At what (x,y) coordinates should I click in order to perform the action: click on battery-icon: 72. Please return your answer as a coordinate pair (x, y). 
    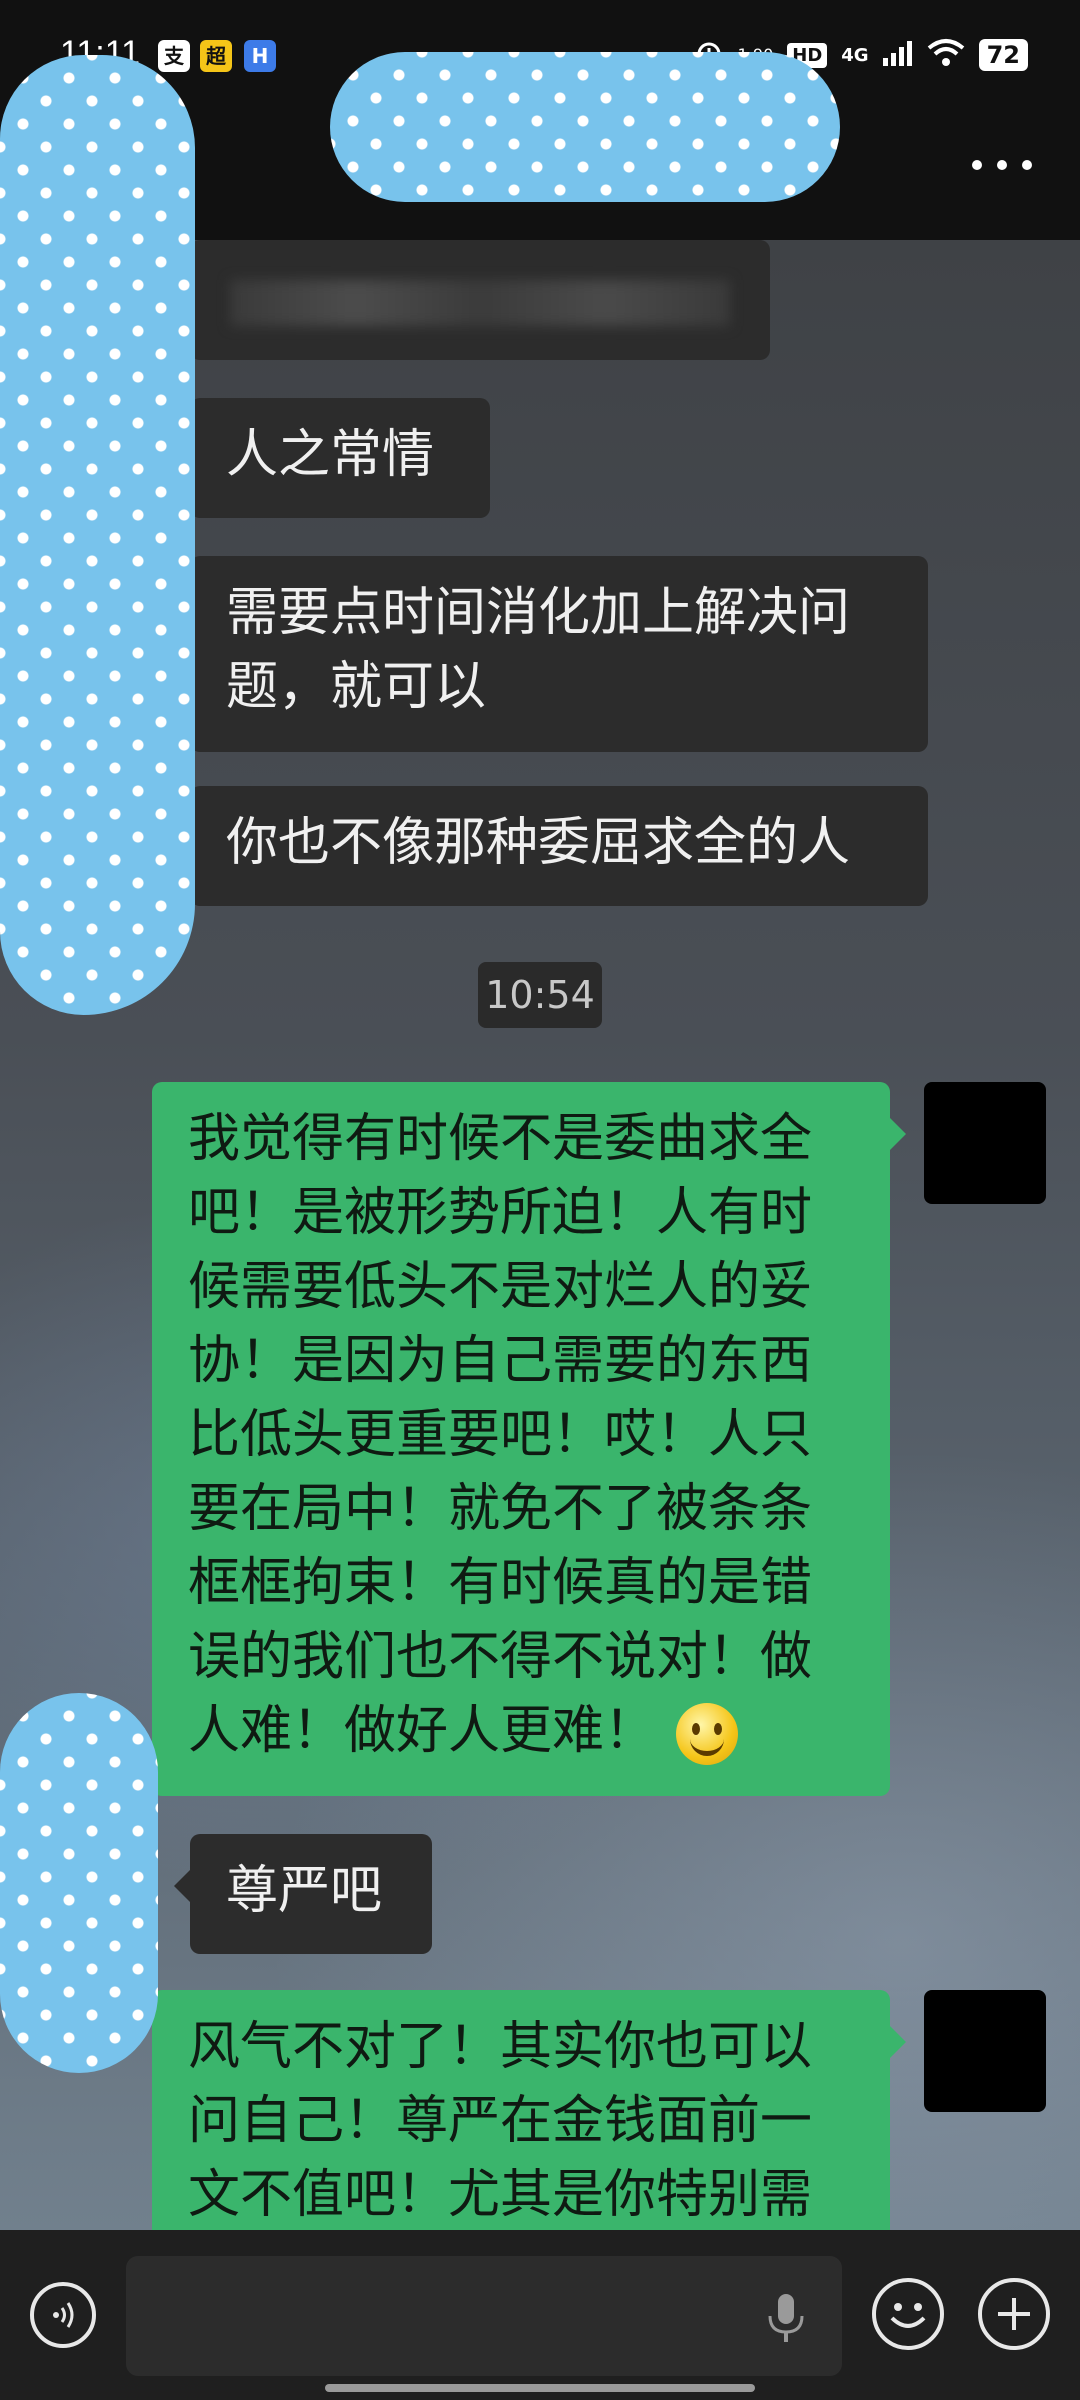
    Looking at the image, I should click on (1003, 55).